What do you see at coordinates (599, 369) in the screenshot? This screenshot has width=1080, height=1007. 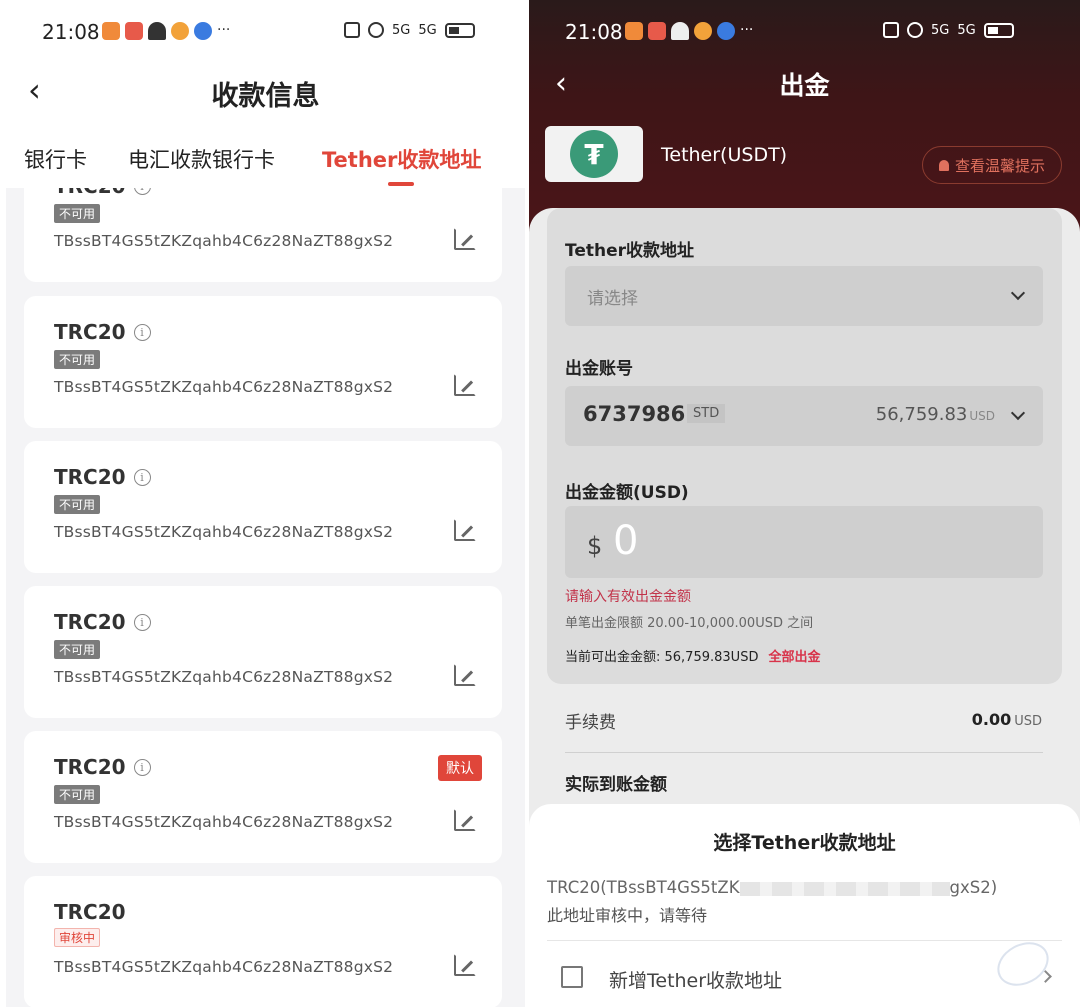 I see `account-label: 出金账号` at bounding box center [599, 369].